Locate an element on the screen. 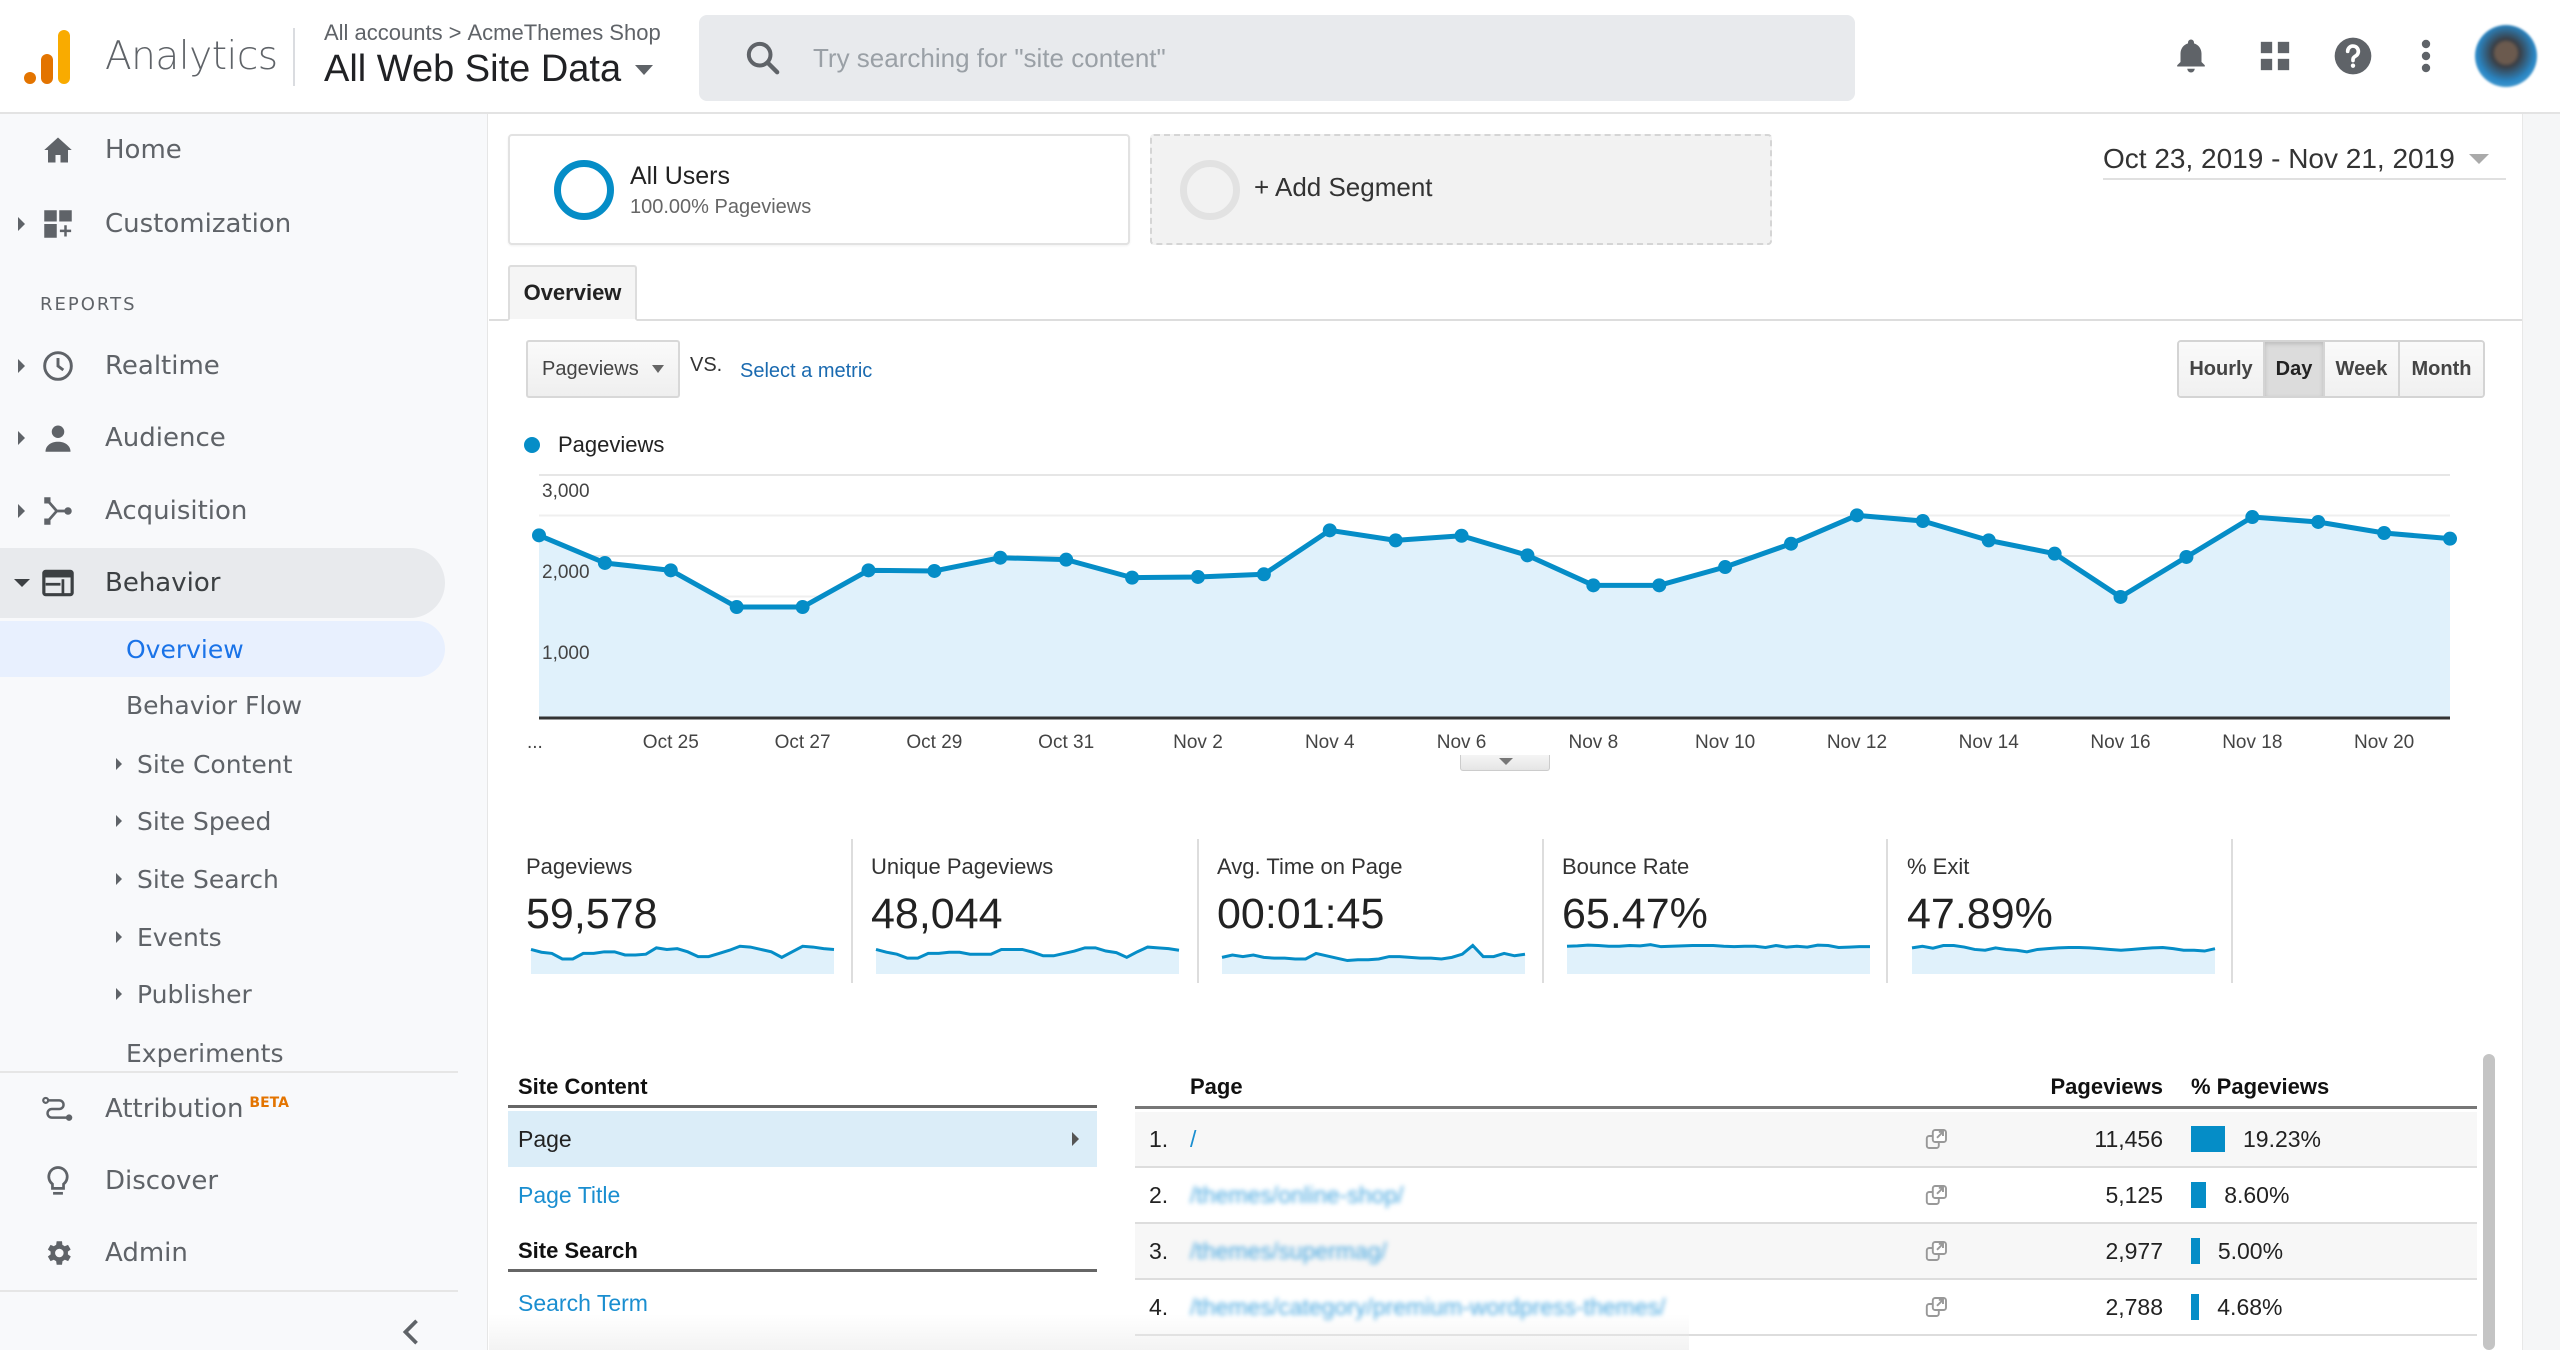  sidebar-item-site-search: Site Search is located at coordinates (222, 879).